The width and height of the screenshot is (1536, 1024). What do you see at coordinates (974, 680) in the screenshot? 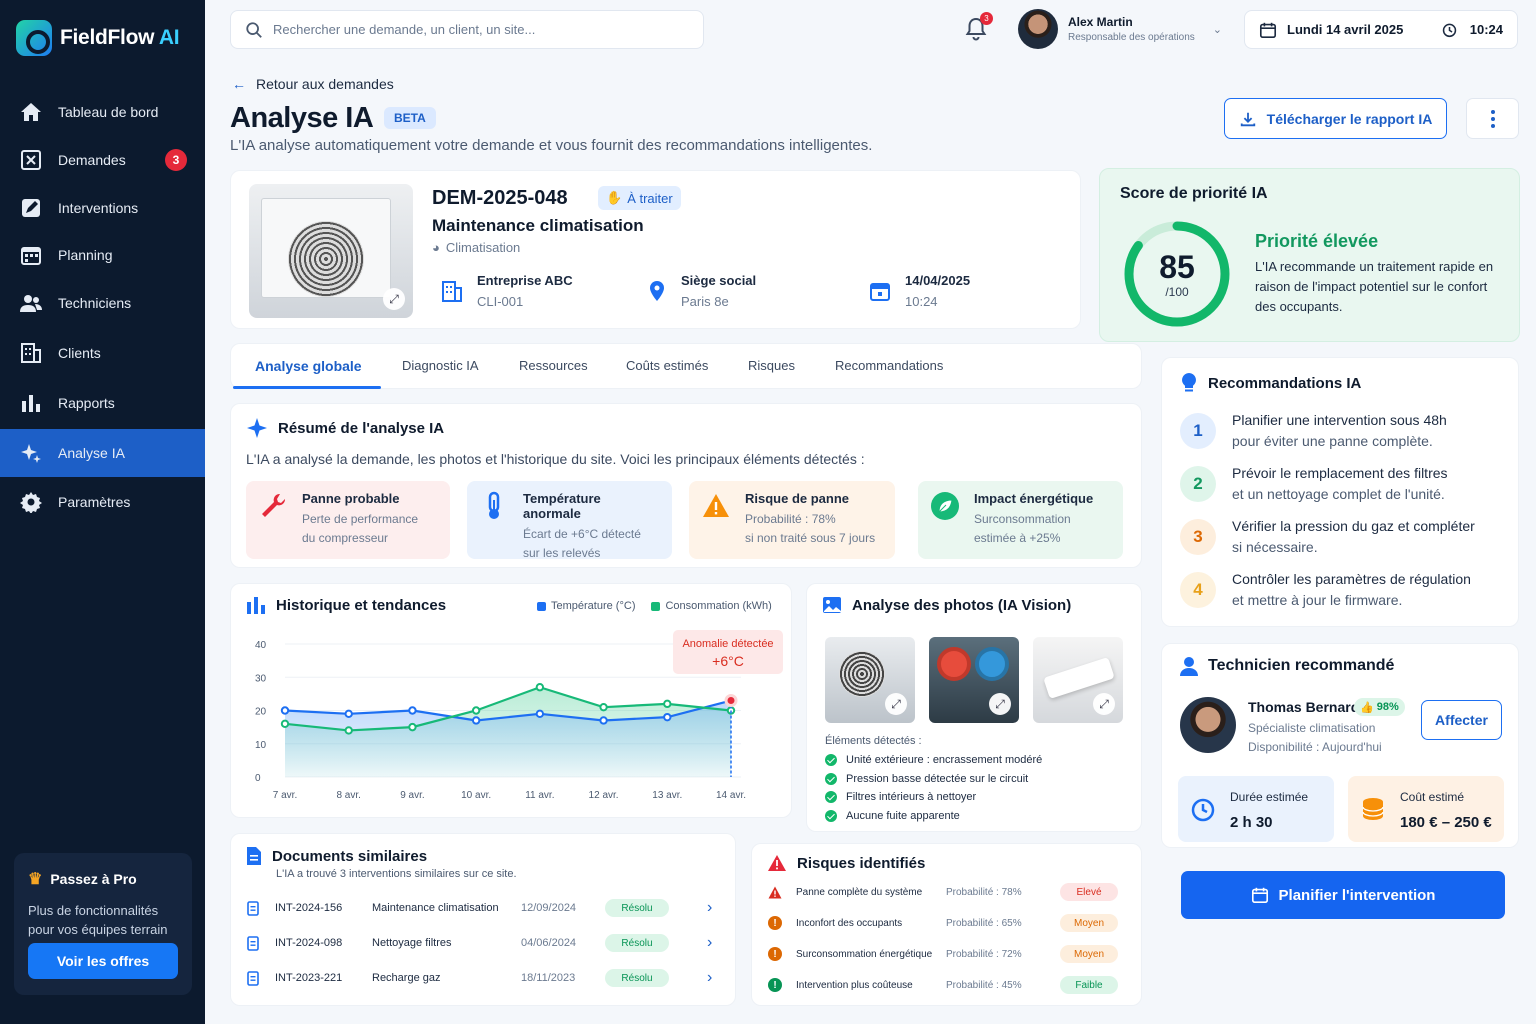
I see `photo-pressure-gauges: ⤢` at bounding box center [974, 680].